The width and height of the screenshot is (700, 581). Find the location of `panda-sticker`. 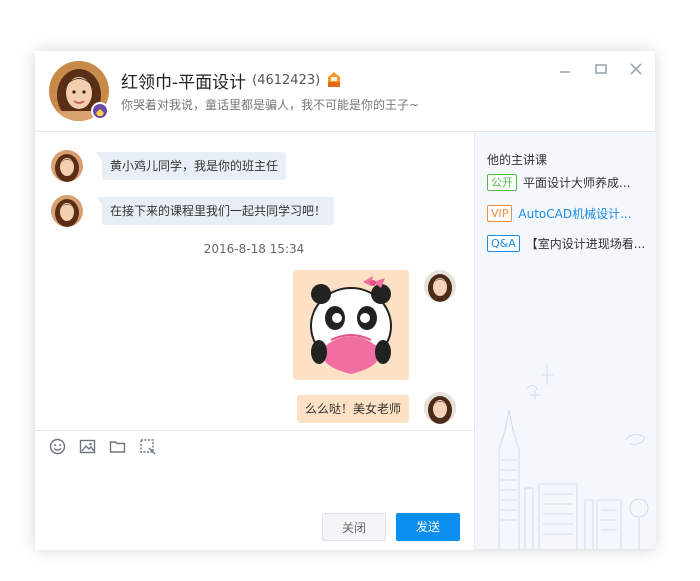

panda-sticker is located at coordinates (351, 325).